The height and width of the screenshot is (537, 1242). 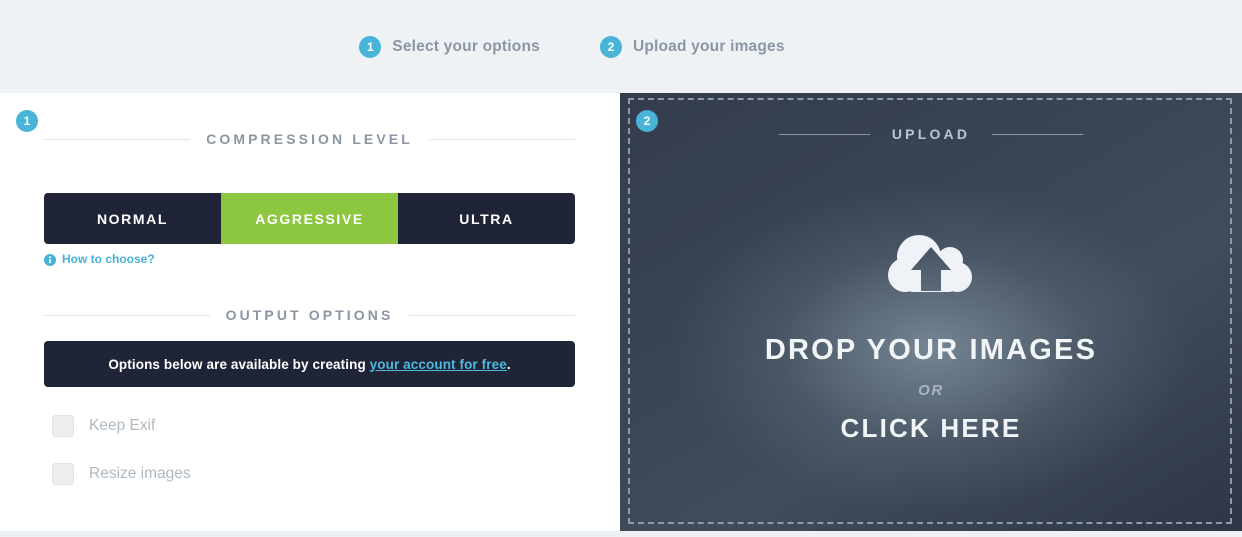 I want to click on compression-option-ultra: ULTRA, so click(x=486, y=218).